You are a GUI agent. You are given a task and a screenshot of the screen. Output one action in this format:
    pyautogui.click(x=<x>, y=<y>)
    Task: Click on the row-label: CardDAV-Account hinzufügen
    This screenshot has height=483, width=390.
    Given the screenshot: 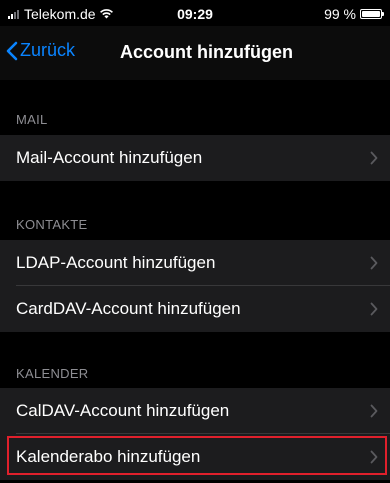 What is the action you would take?
    pyautogui.click(x=128, y=308)
    